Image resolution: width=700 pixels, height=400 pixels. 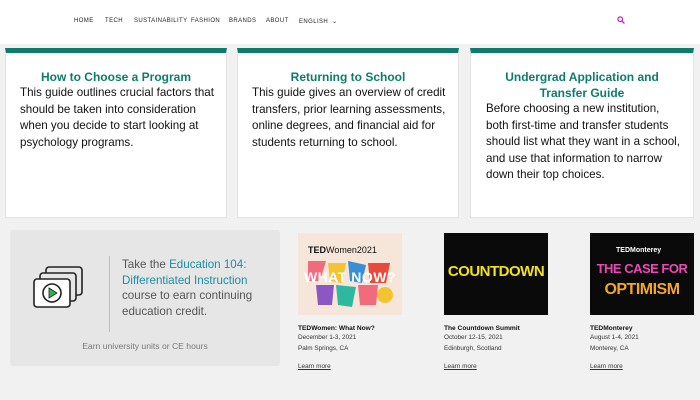 What do you see at coordinates (314, 22) in the screenshot?
I see `language-label: ENGLISH` at bounding box center [314, 22].